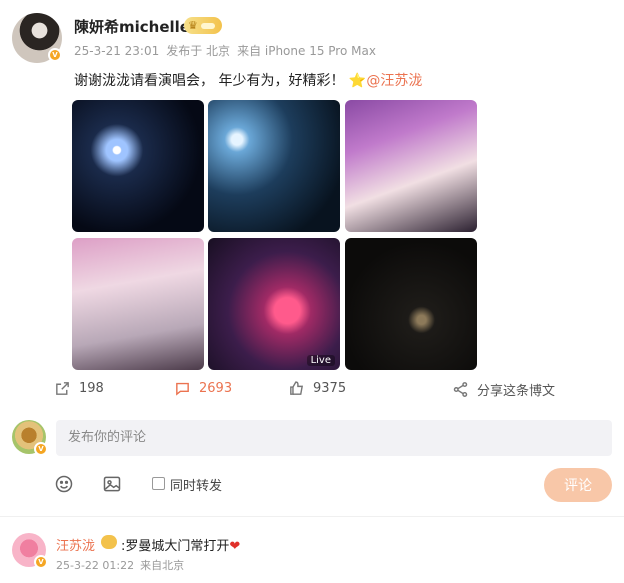  I want to click on reply-badge-icon, so click(109, 542).